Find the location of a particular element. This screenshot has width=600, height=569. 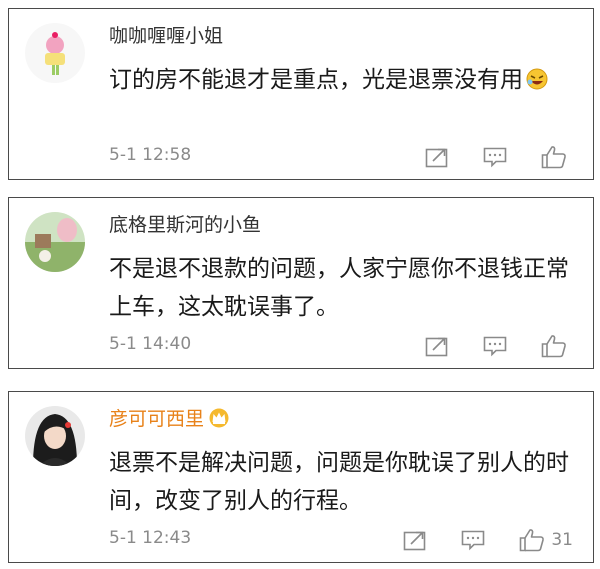

laughing-emoji-icon is located at coordinates (537, 84).